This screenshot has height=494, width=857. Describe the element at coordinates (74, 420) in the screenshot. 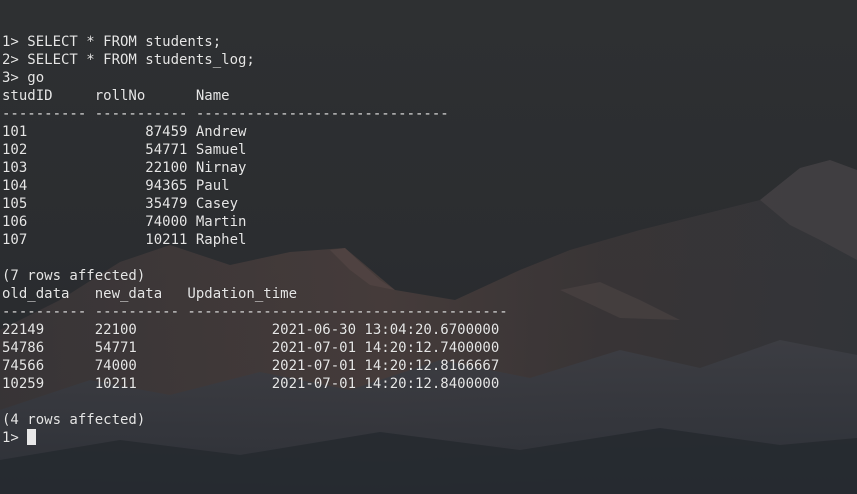

I see `rows-affected-message: (4 rows affected)` at that location.